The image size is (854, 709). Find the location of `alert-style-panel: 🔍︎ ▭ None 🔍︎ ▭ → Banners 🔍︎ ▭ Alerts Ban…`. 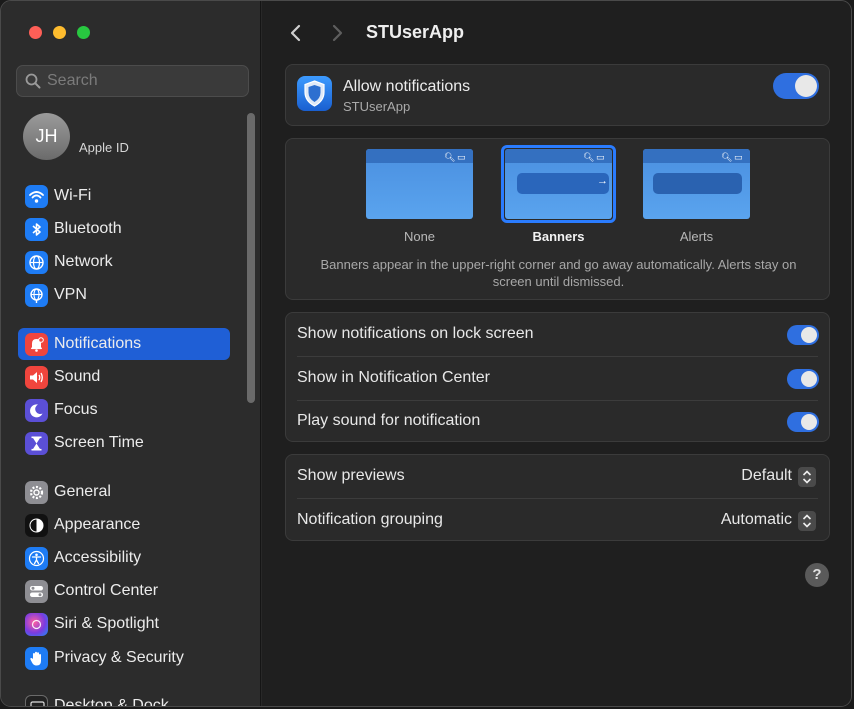

alert-style-panel: 🔍︎ ▭ None 🔍︎ ▭ → Banners 🔍︎ ▭ Alerts Ban… is located at coordinates (557, 219).